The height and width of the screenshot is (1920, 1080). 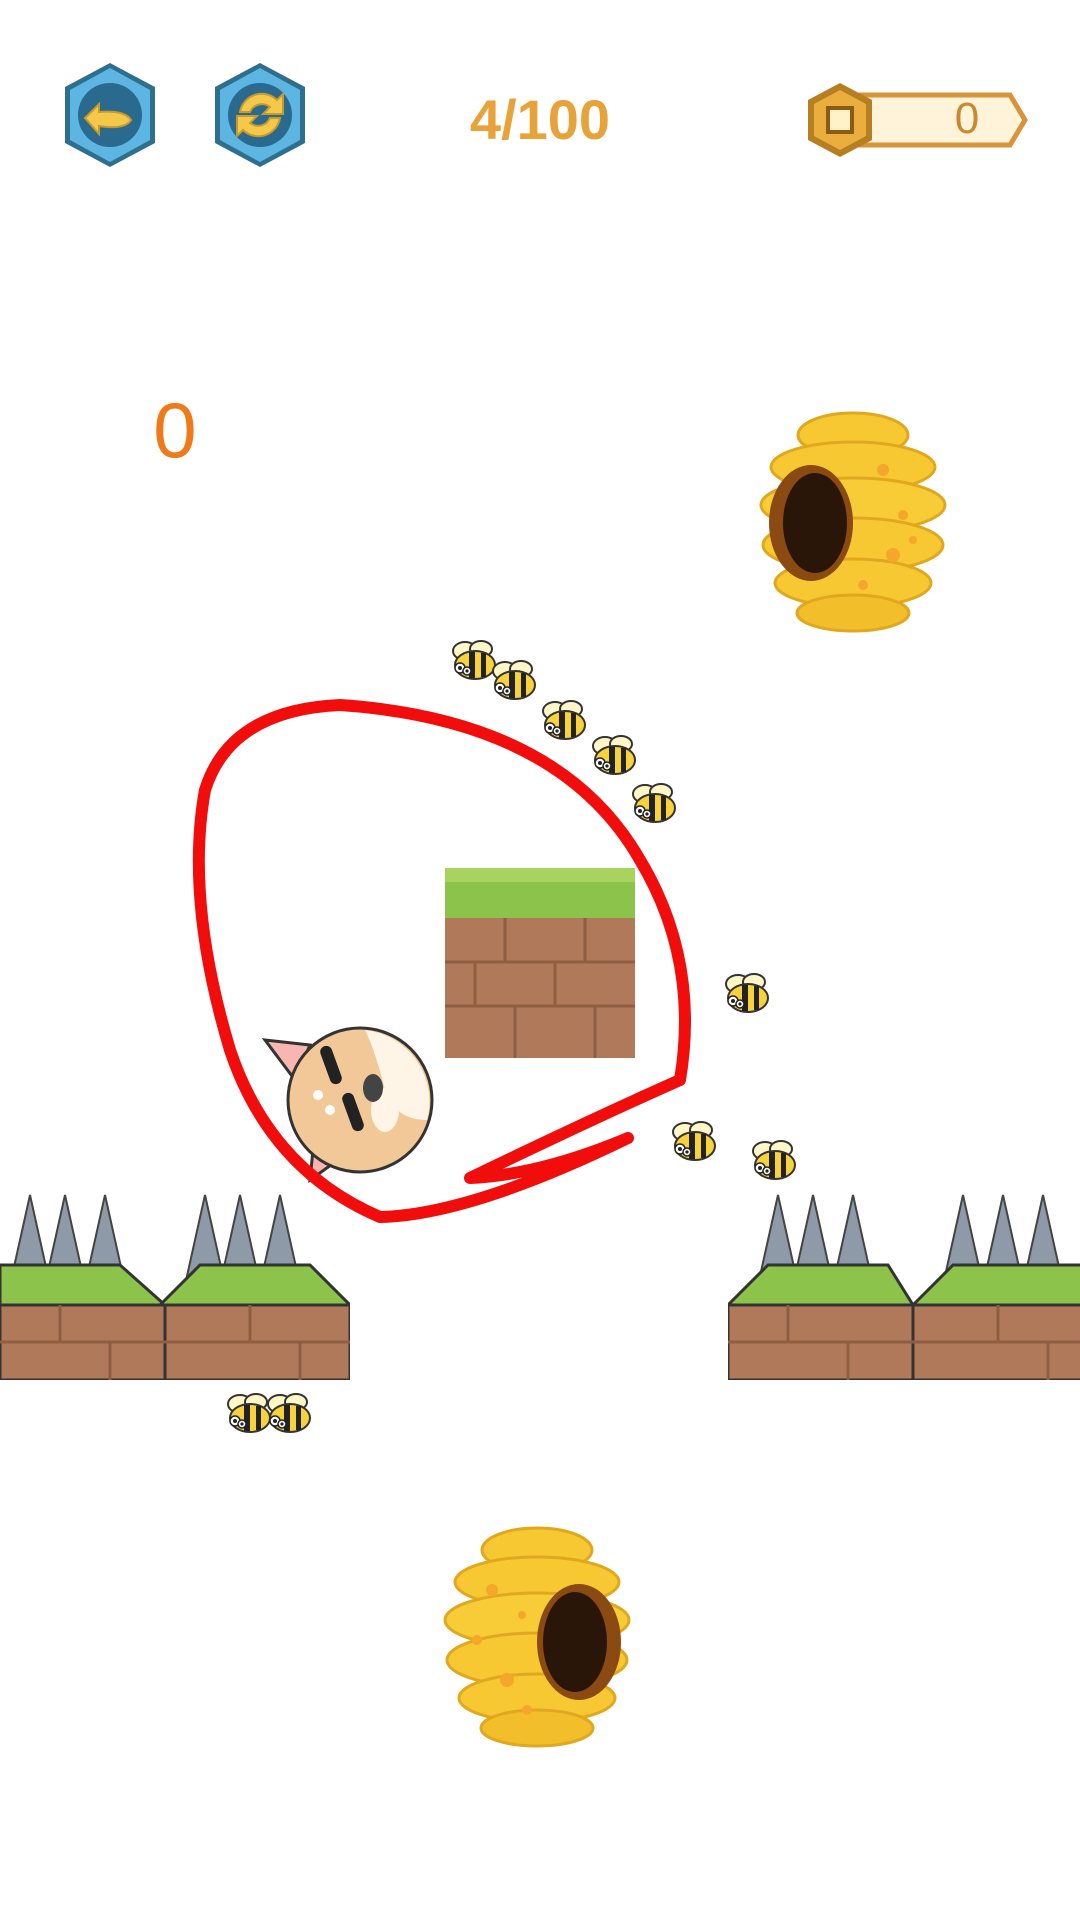 I want to click on beehive-bottom, so click(x=537, y=1637).